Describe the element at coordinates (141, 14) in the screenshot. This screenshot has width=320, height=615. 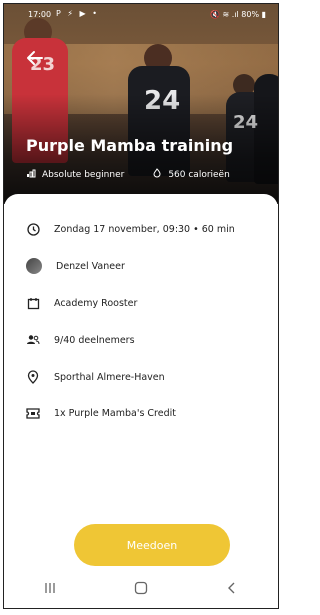
I see `status-bar: 17:00 P ⚡ ▶ • 🔇 ≋ .ıl 80% ▮` at that location.